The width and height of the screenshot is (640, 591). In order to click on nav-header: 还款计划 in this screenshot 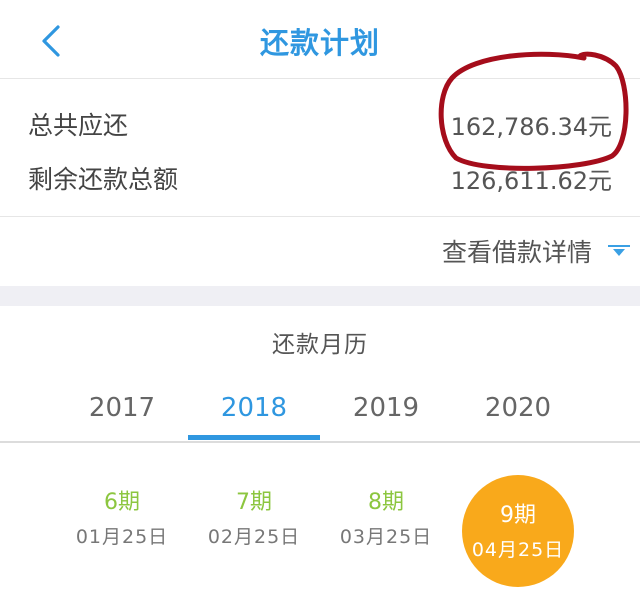, I will do `click(320, 39)`.